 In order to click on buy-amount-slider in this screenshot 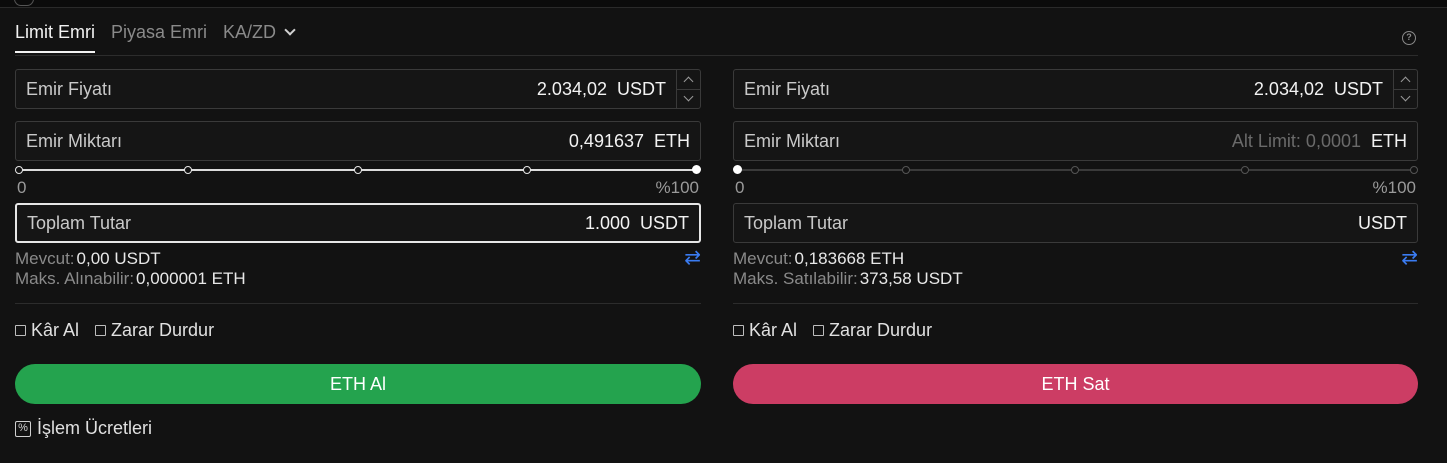, I will do `click(358, 170)`.